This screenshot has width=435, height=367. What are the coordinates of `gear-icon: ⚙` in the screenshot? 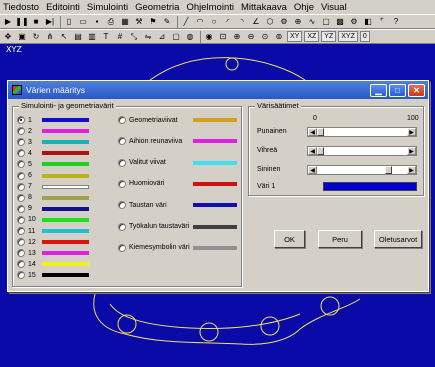 It's located at (284, 22).